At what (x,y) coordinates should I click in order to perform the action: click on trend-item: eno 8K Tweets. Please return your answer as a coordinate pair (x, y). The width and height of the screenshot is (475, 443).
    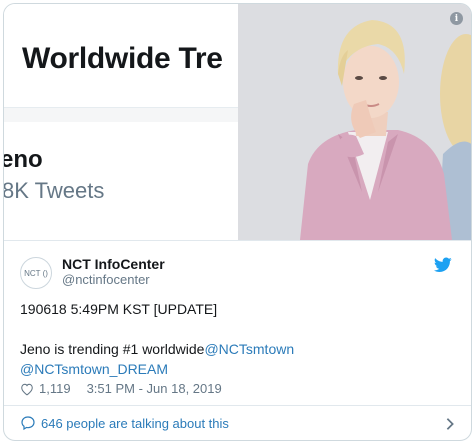
    Looking at the image, I should click on (121, 181).